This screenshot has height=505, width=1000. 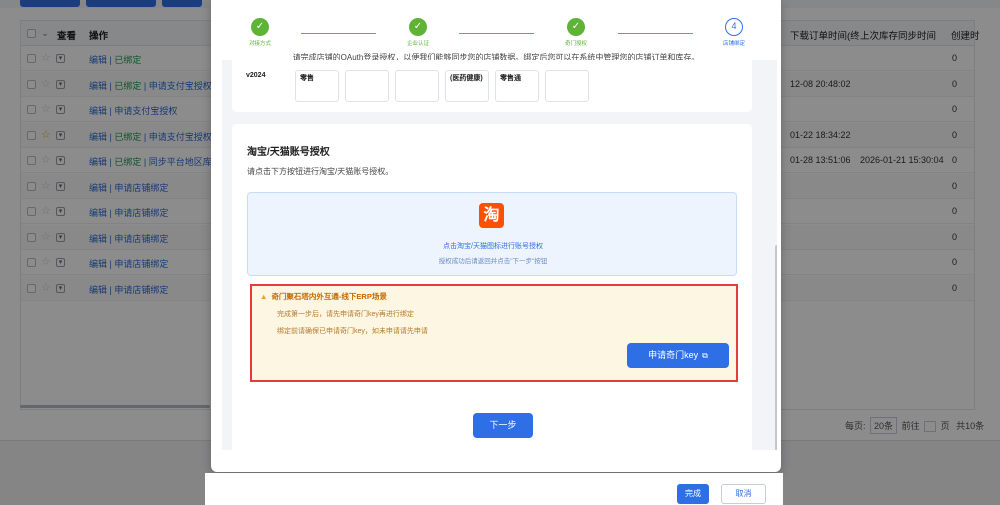 I want to click on erp-notice-line: 绑定前请确保已申请奇门key，如未申请请先申请, so click(x=352, y=331).